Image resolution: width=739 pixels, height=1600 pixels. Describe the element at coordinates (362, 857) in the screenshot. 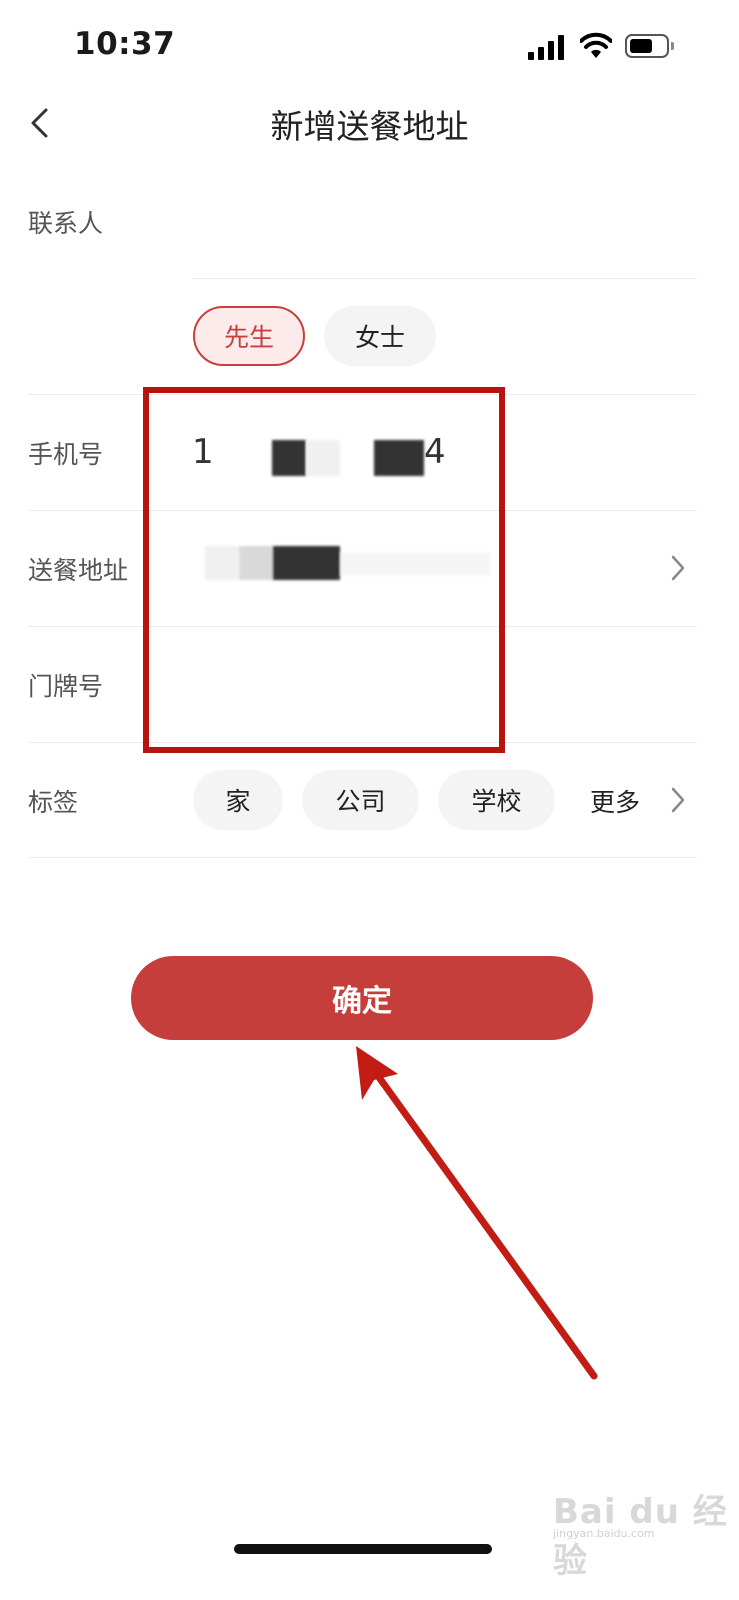

I see `tag-divider` at that location.